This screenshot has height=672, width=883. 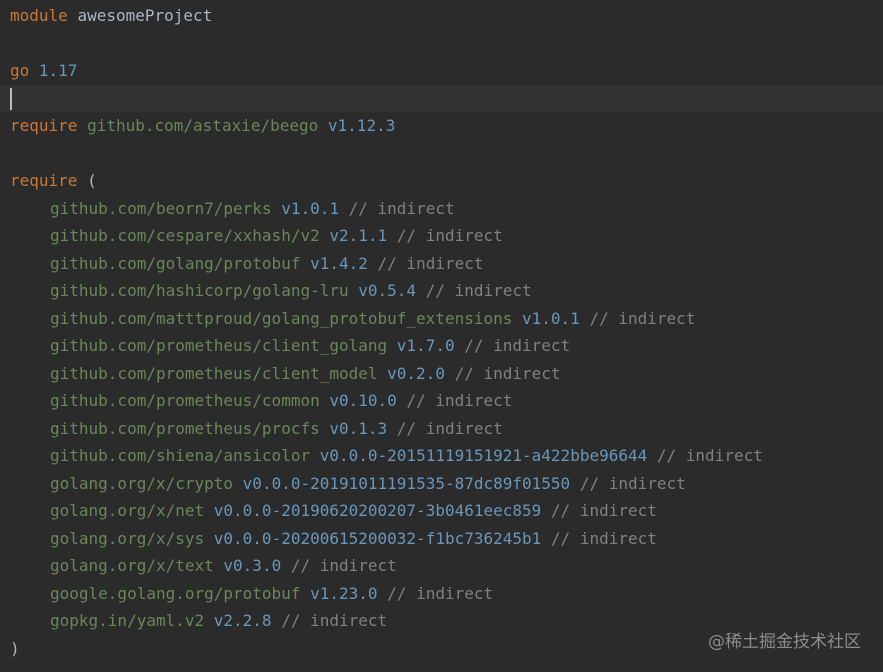 I want to click on dependency-path: github.com/shiena/ansicolor, so click(x=180, y=455).